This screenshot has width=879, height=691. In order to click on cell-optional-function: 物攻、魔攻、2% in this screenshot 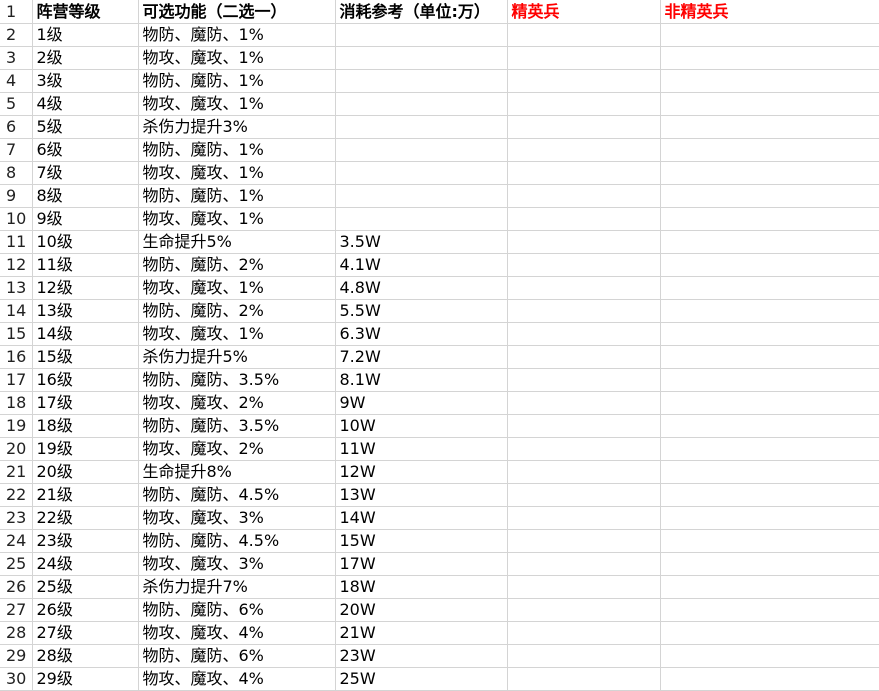, I will do `click(237, 449)`.